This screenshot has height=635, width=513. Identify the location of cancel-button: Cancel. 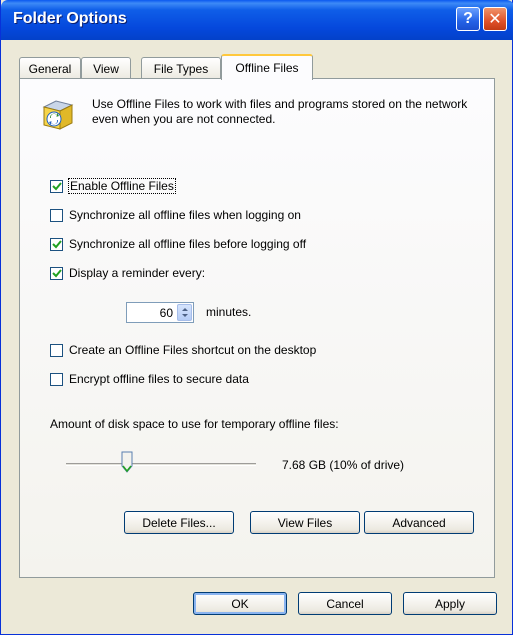
(345, 603).